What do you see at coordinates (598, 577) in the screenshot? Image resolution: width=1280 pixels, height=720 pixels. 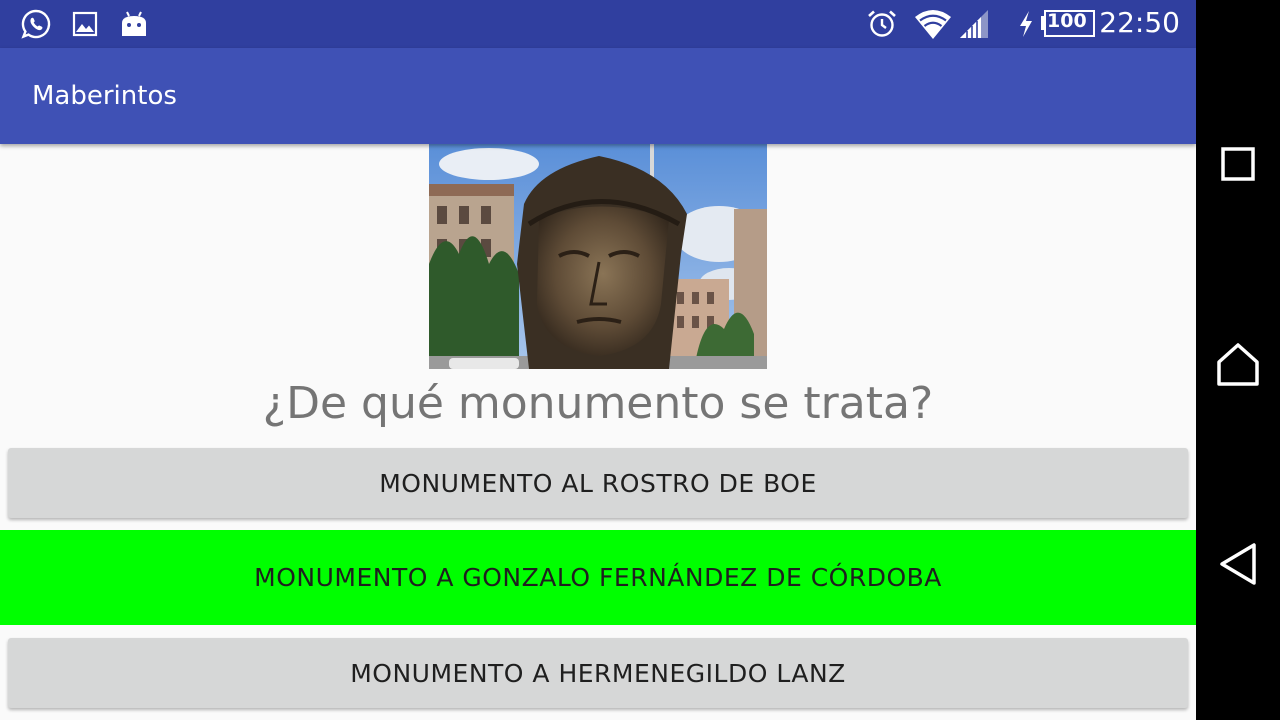 I see `answer-button-2-correct: MONUMENTO A GONZALO FERNÁNDEZ DE CÓRDOBA` at bounding box center [598, 577].